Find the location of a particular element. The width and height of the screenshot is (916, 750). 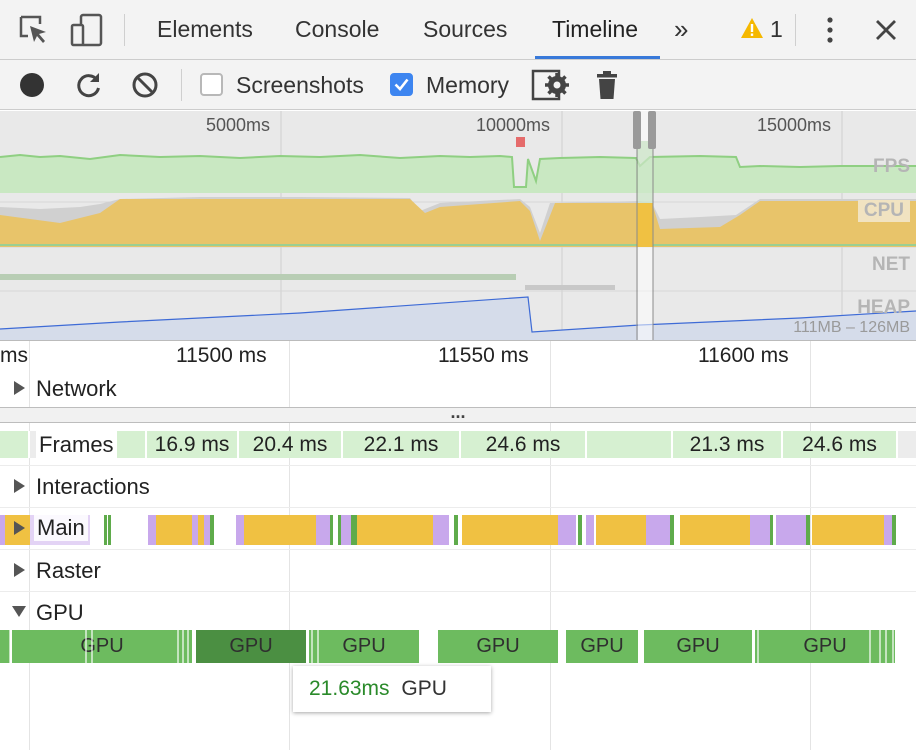

active-tab-indicator is located at coordinates (597, 57).